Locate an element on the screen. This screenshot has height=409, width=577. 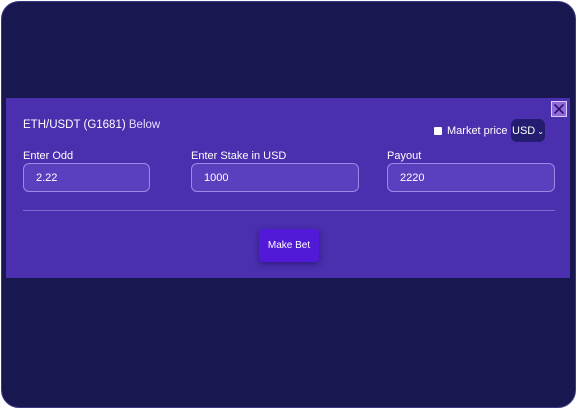
bet-direction: Below is located at coordinates (144, 125).